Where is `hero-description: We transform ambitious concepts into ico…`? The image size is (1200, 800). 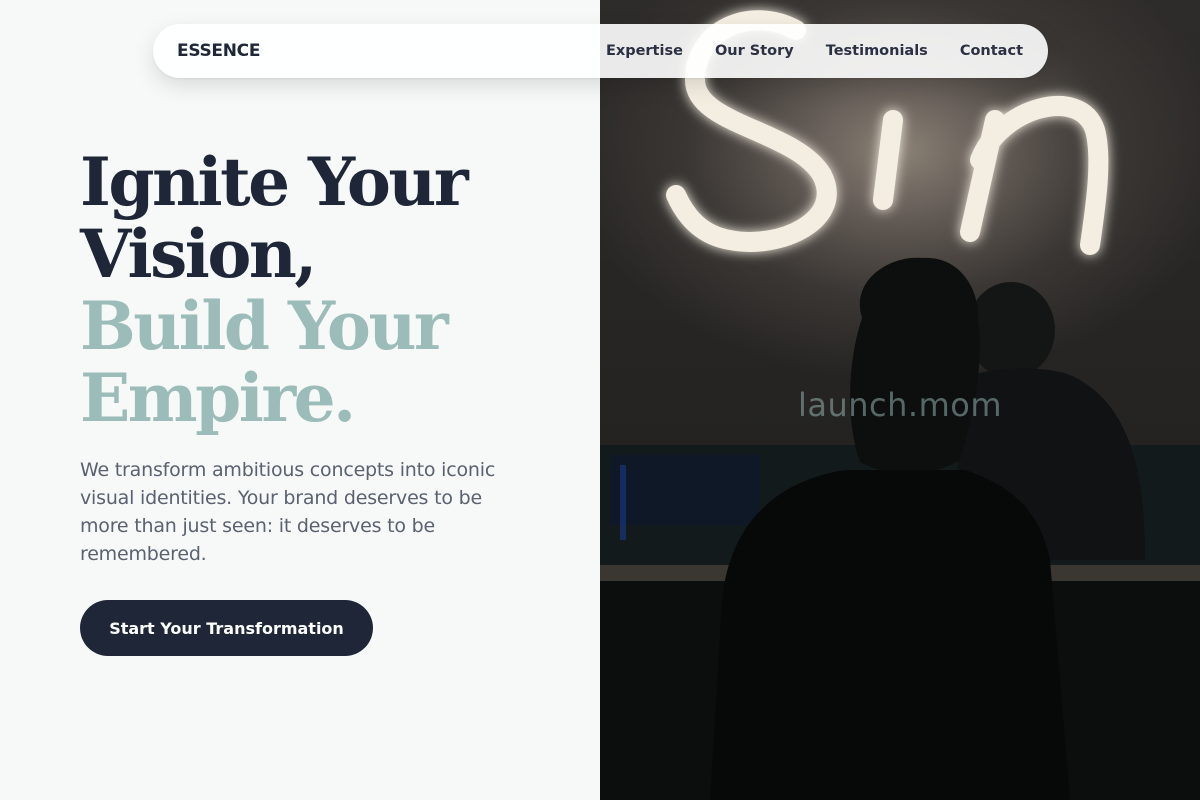
hero-description: We transform ambitious concepts into ico… is located at coordinates (288, 512).